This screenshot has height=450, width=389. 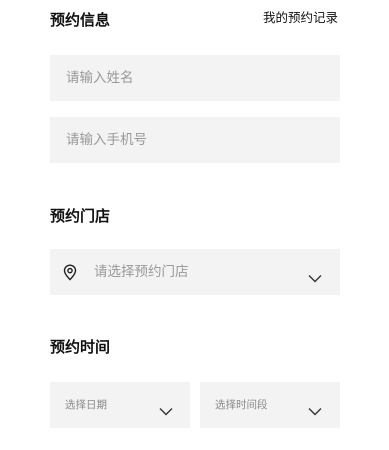 What do you see at coordinates (100, 78) in the screenshot?
I see `name-input-placeholder: 请输入姓名` at bounding box center [100, 78].